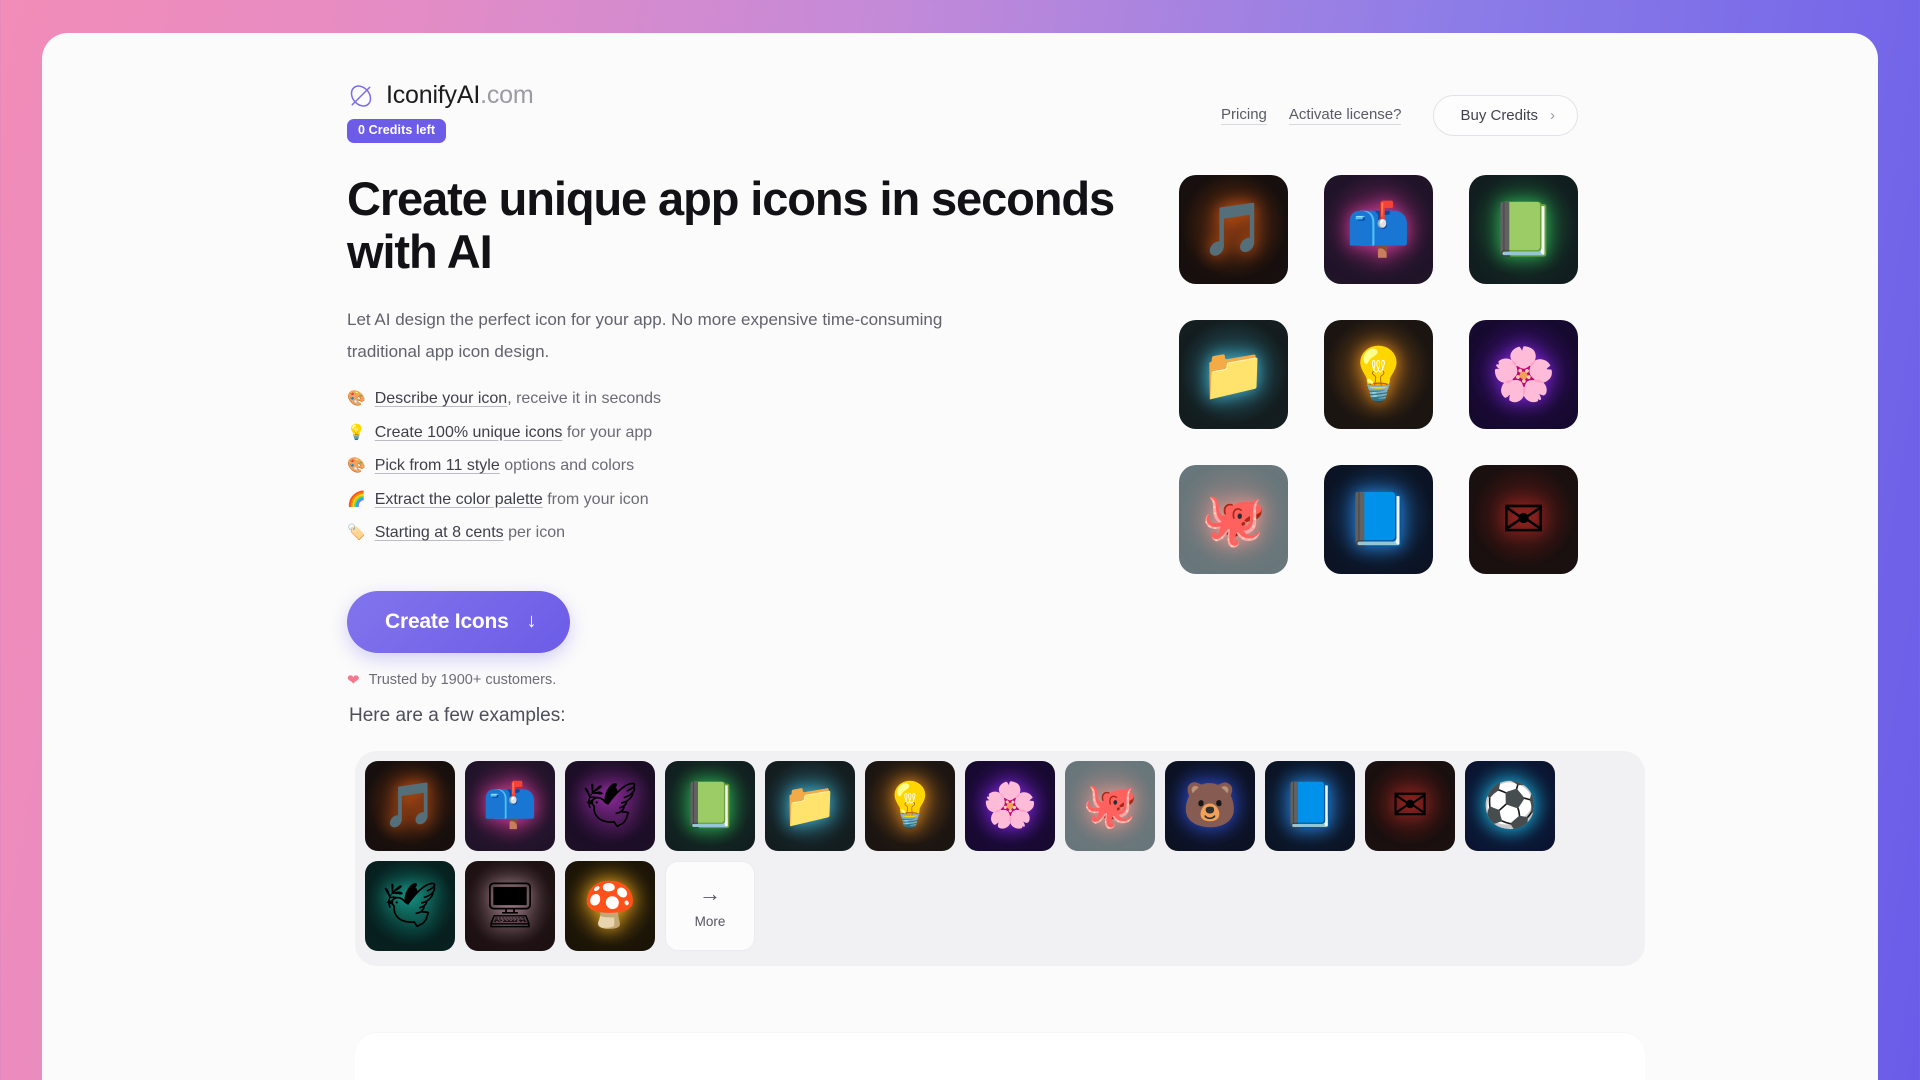  What do you see at coordinates (439, 532) in the screenshot?
I see `feature-link: Starting at 8 cents` at bounding box center [439, 532].